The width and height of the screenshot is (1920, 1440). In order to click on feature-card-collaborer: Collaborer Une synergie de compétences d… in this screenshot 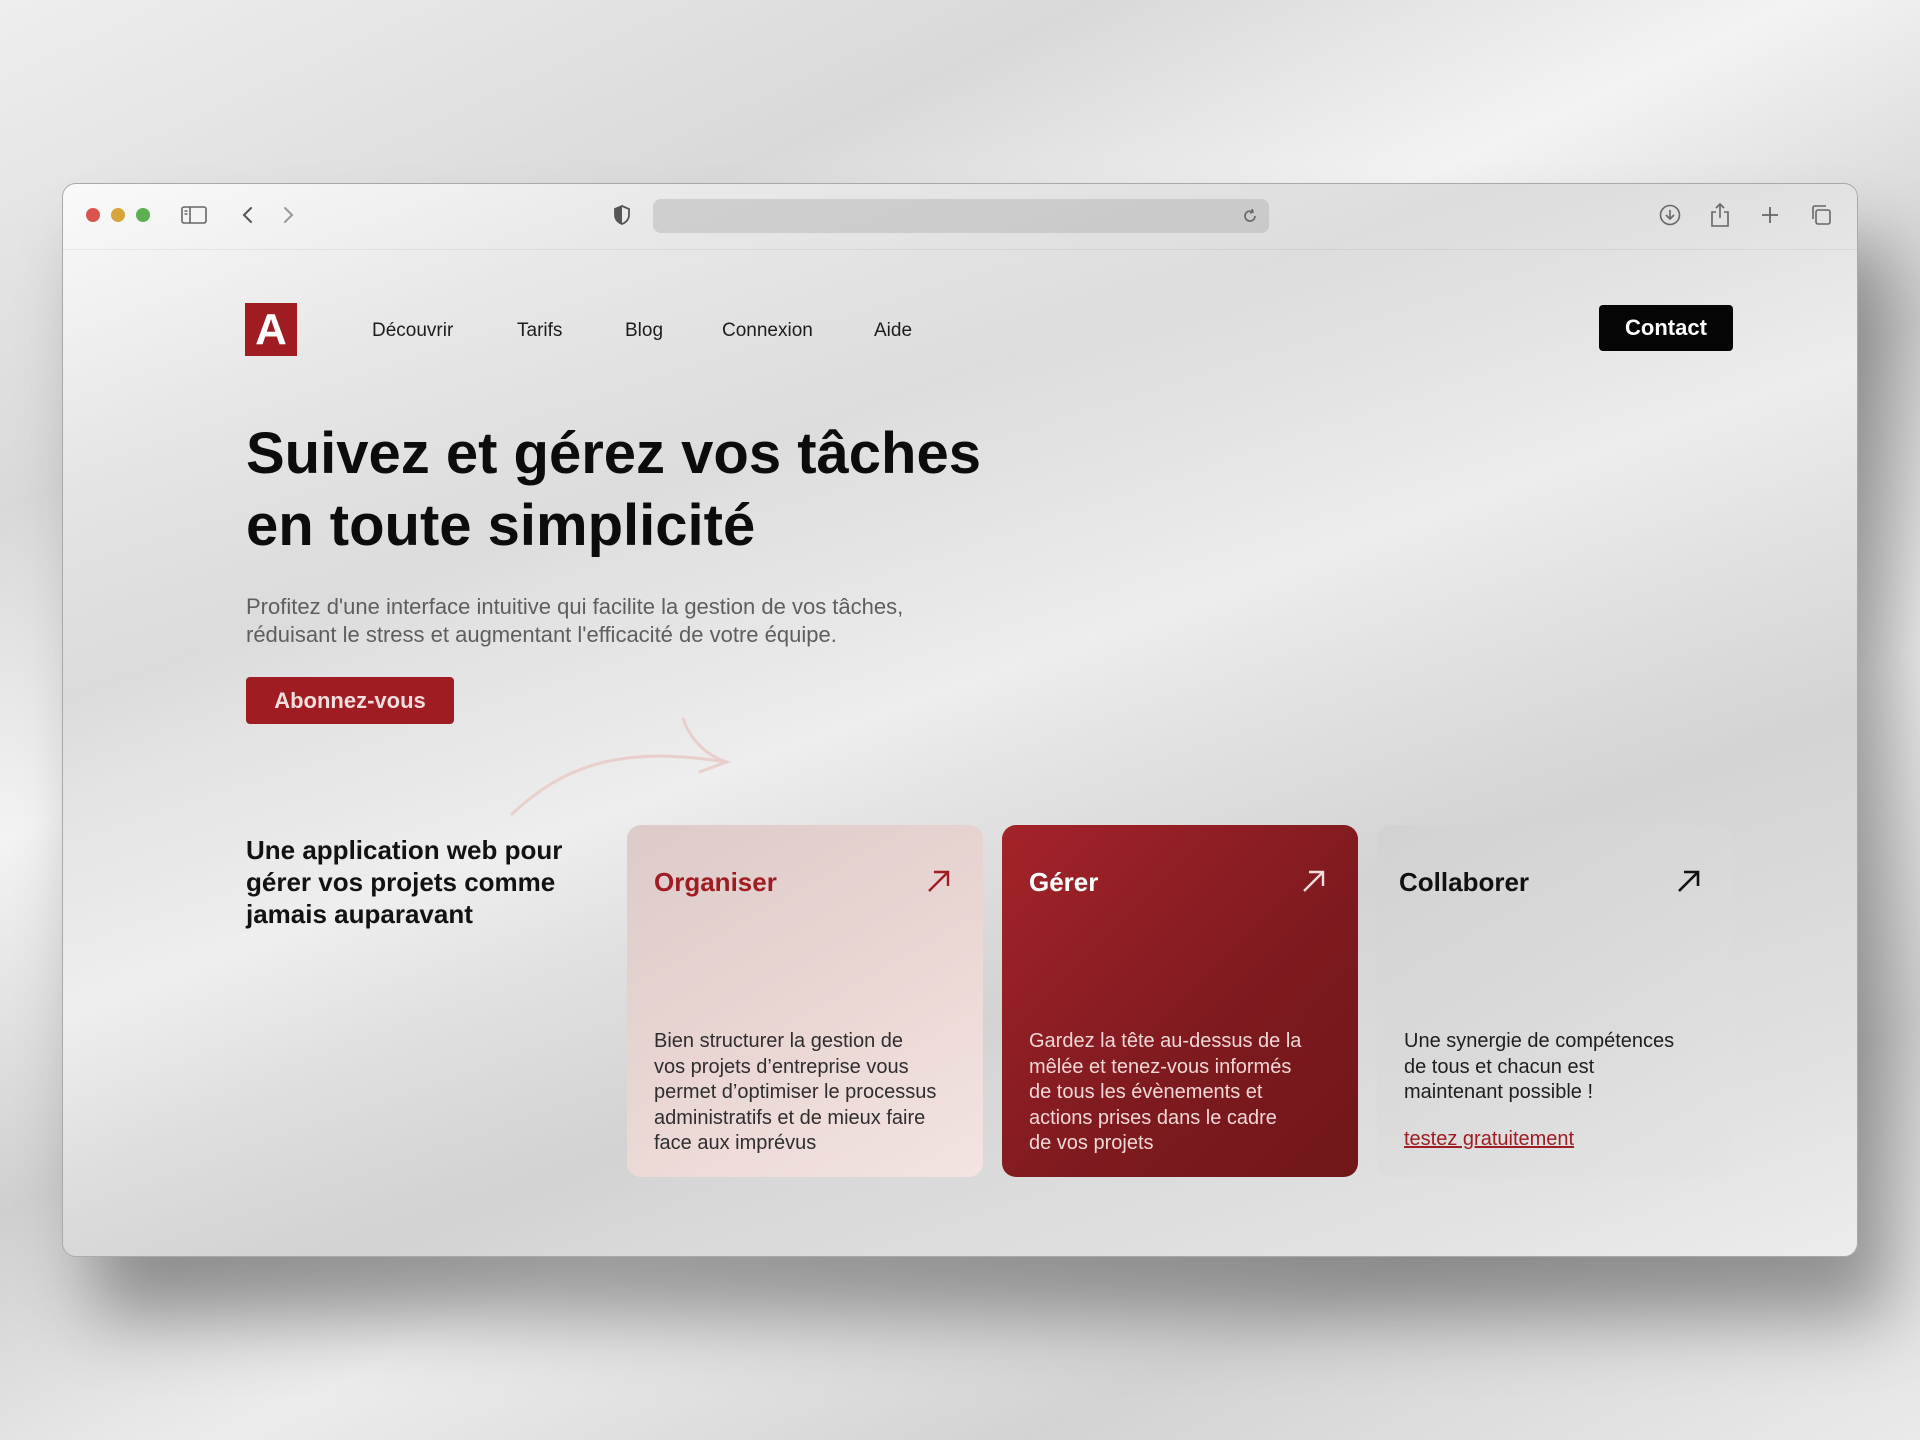, I will do `click(1555, 1001)`.